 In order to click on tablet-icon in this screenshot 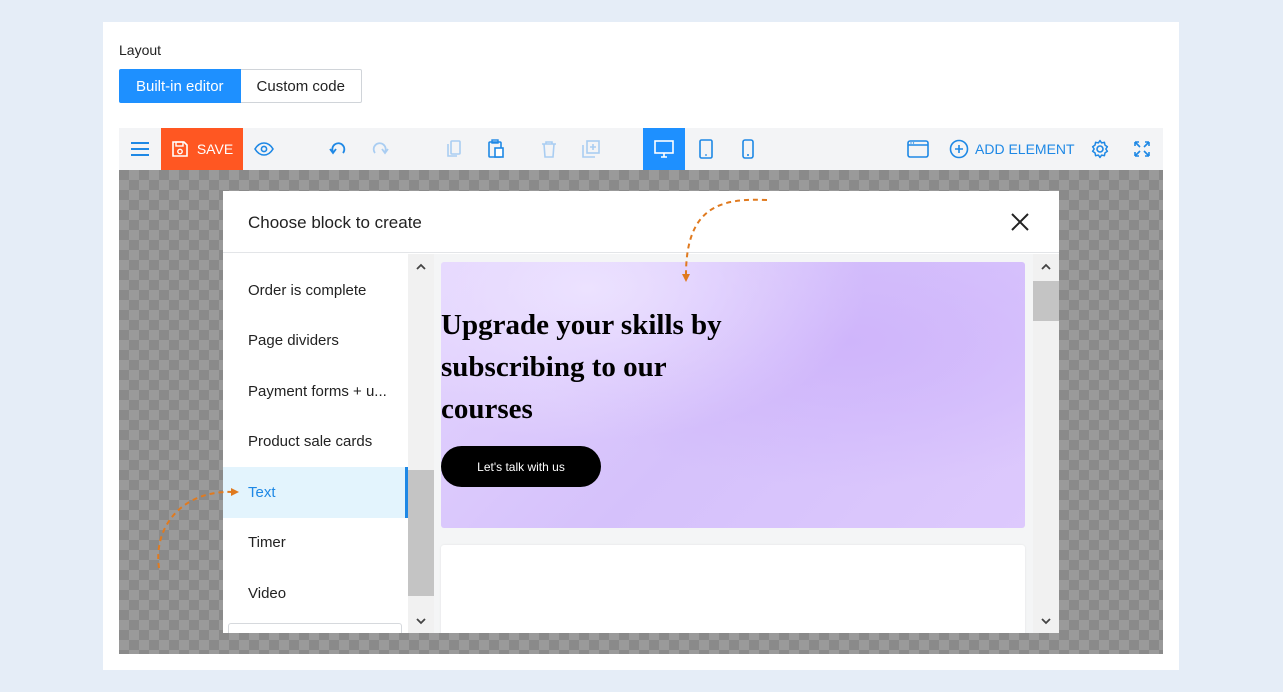, I will do `click(706, 149)`.